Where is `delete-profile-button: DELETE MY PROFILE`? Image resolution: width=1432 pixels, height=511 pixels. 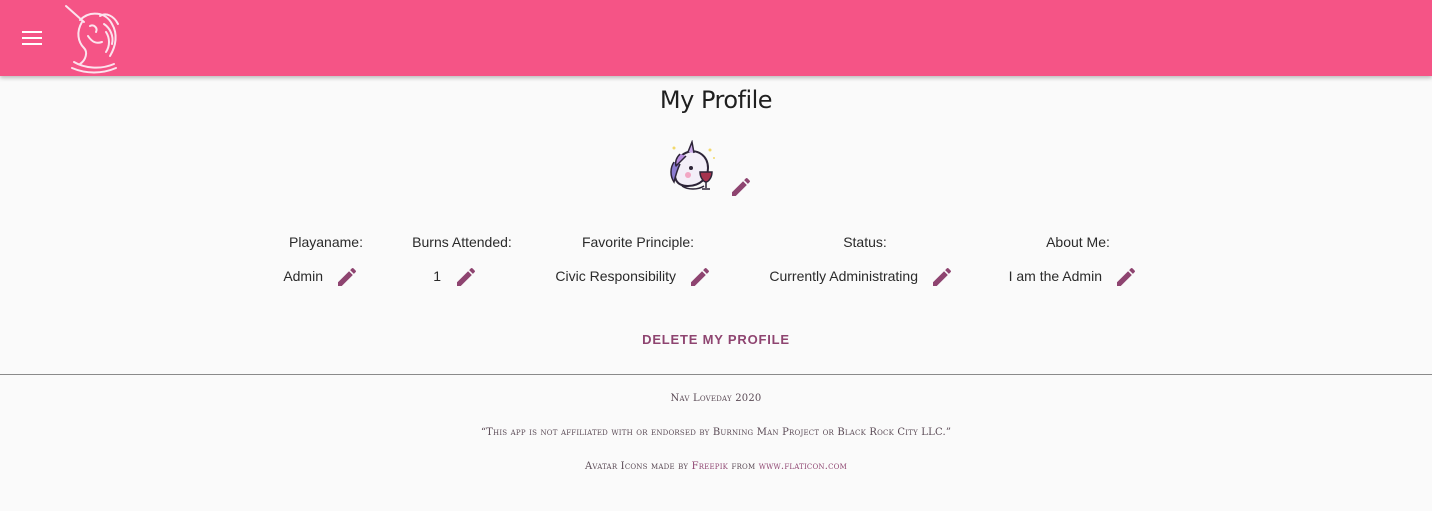 delete-profile-button: DELETE MY PROFILE is located at coordinates (716, 339).